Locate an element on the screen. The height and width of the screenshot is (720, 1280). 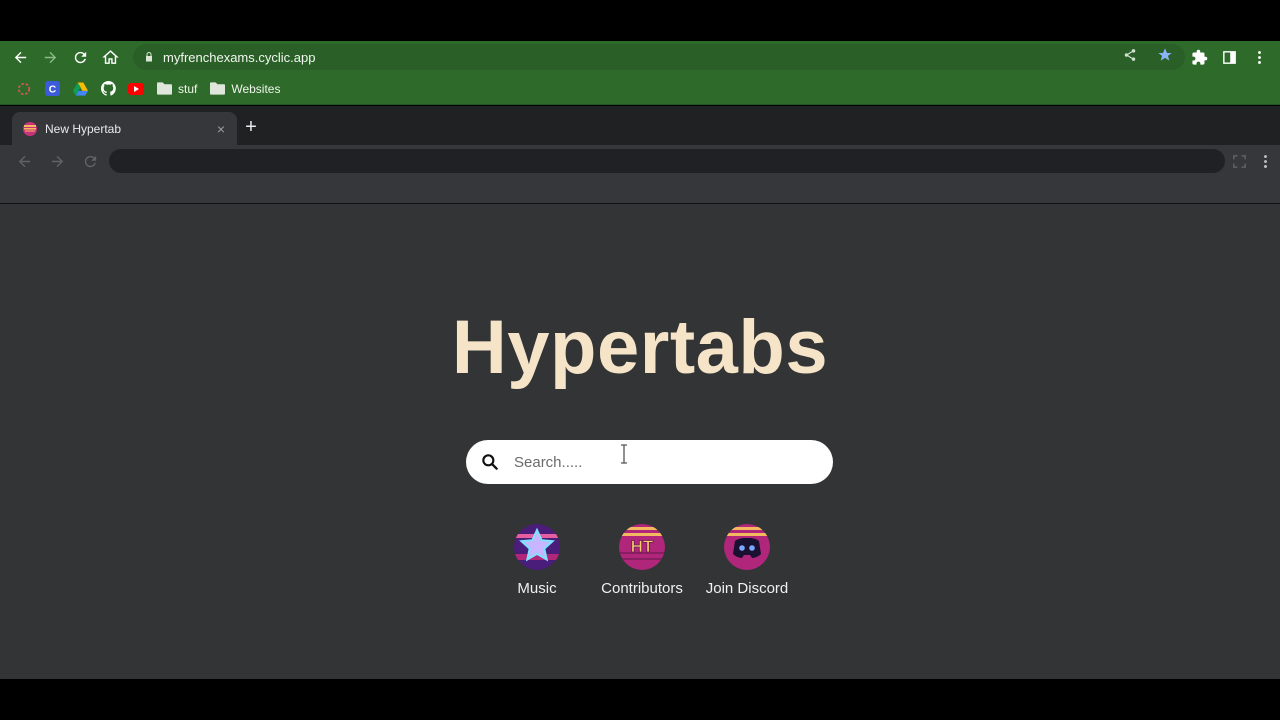
search-icon is located at coordinates (490, 462).